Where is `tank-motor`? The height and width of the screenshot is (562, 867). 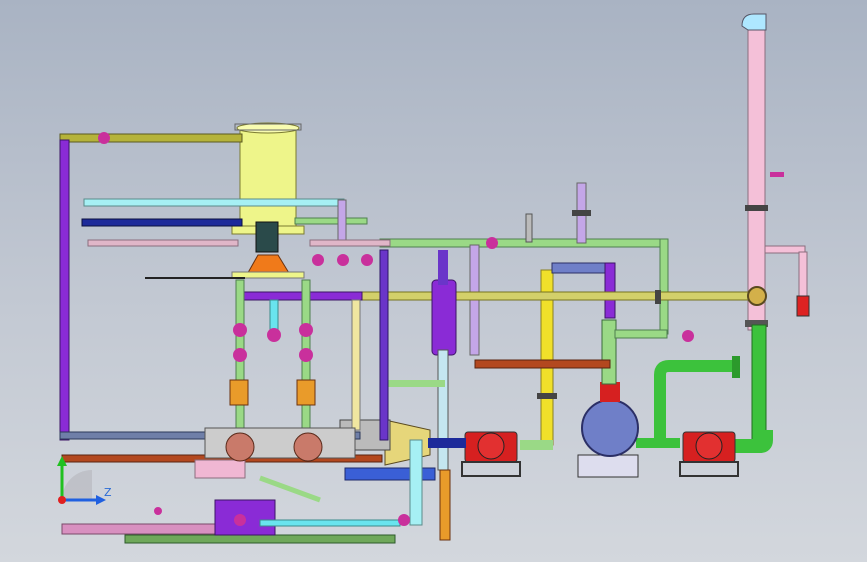 tank-motor is located at coordinates (267, 237).